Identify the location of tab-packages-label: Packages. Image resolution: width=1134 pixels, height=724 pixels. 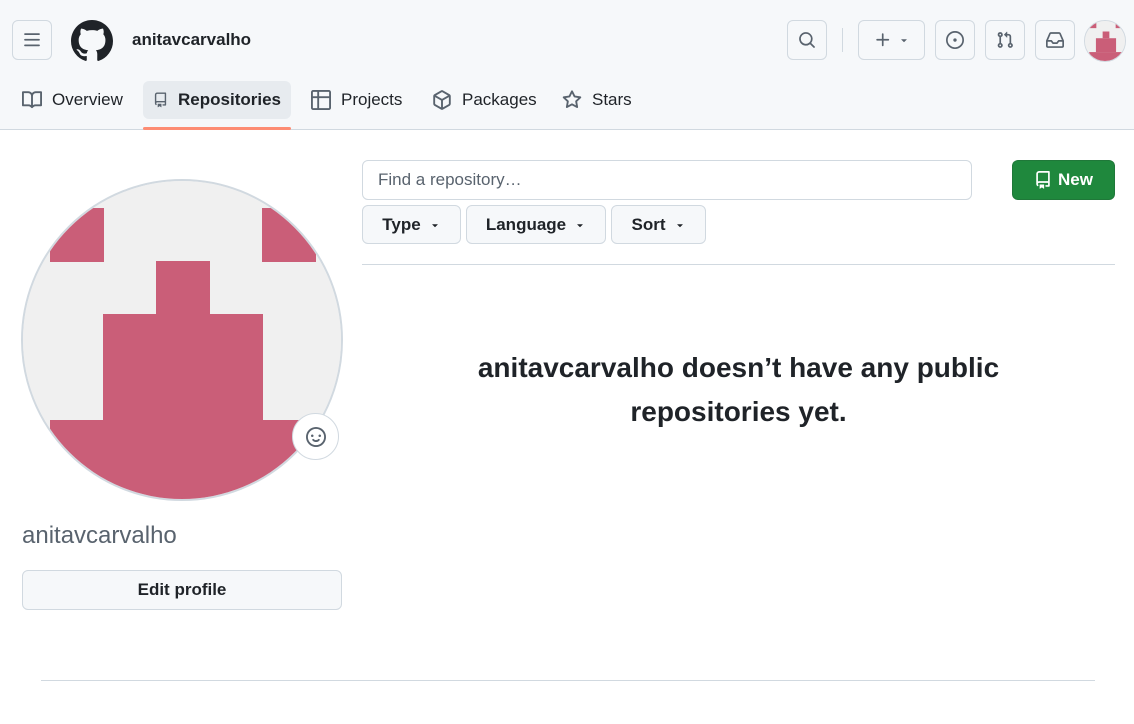
(499, 99).